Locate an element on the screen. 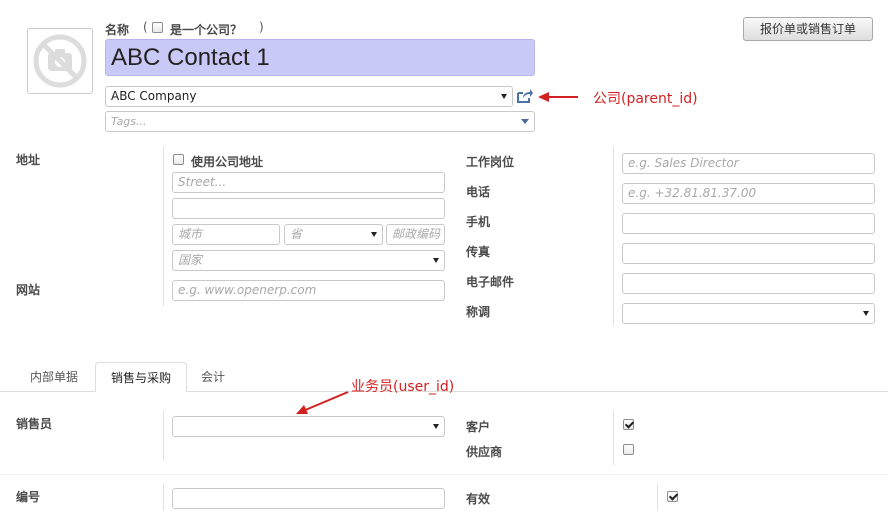  name-label: 名称 is located at coordinates (117, 30).